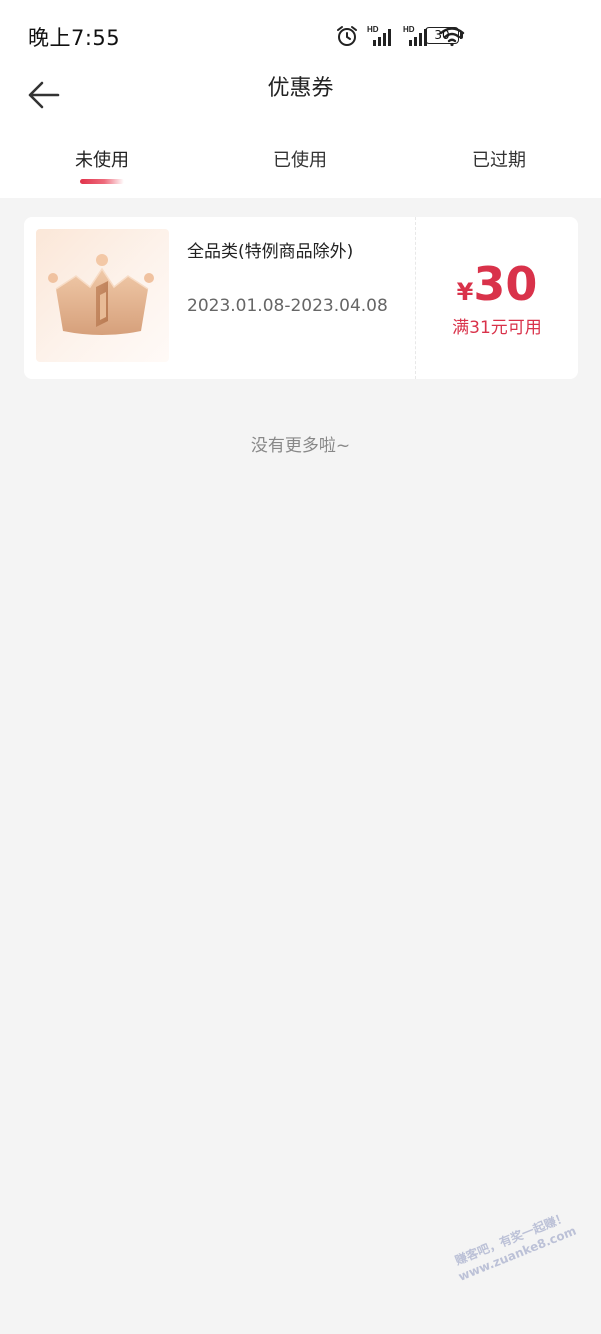 This screenshot has width=601, height=1334. I want to click on coupon-thumbnail, so click(102, 295).